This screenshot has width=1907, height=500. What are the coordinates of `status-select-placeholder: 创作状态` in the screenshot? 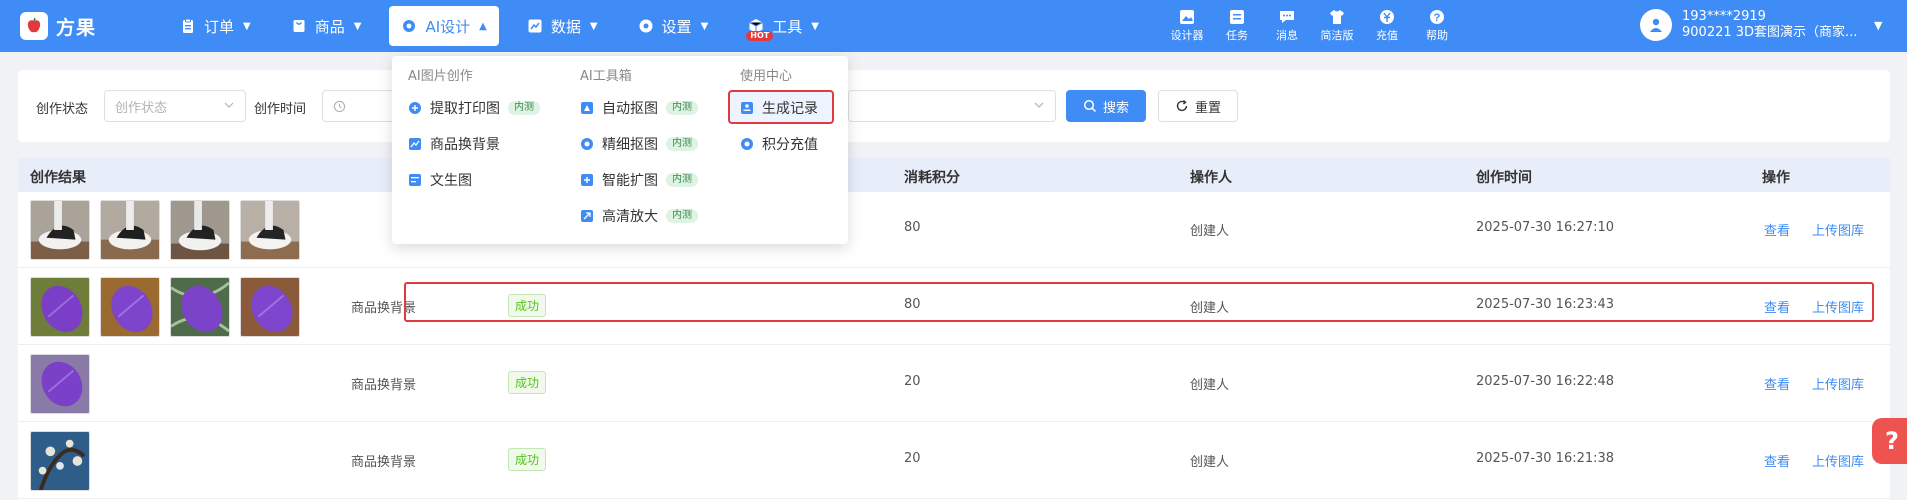 It's located at (141, 108).